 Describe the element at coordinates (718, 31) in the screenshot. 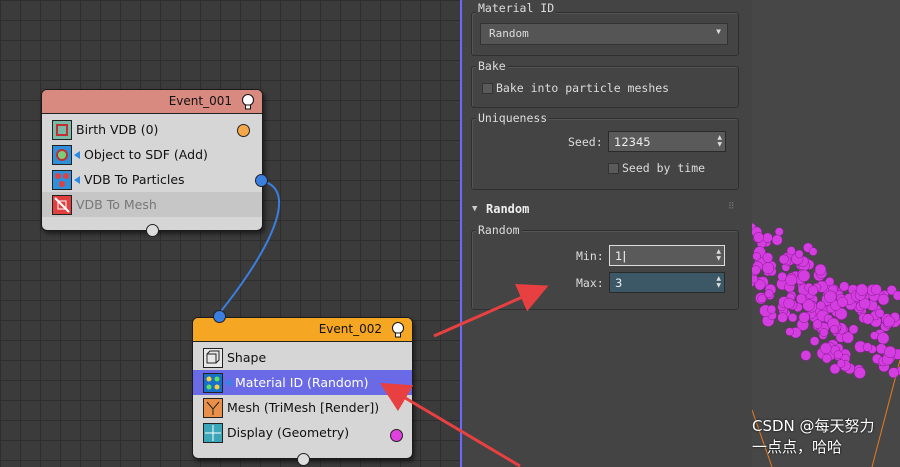

I see `chevron-down-icon: ▼` at that location.